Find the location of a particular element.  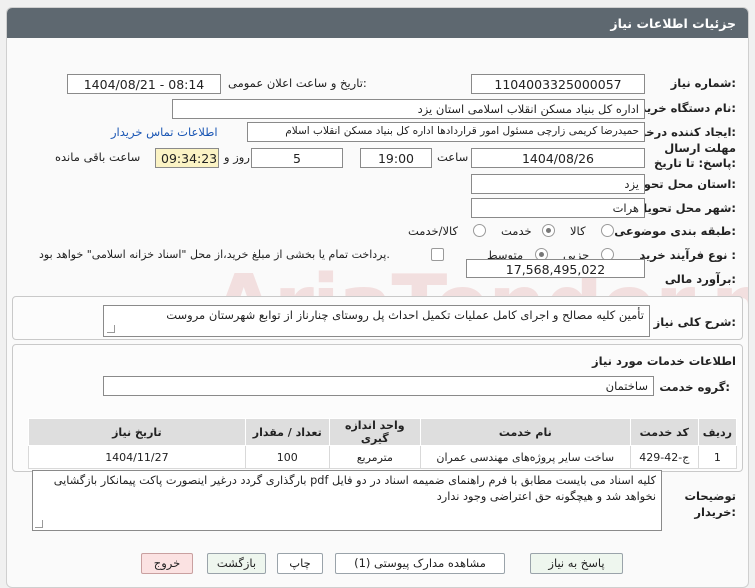

day-and-label: روز و is located at coordinates (237, 157).